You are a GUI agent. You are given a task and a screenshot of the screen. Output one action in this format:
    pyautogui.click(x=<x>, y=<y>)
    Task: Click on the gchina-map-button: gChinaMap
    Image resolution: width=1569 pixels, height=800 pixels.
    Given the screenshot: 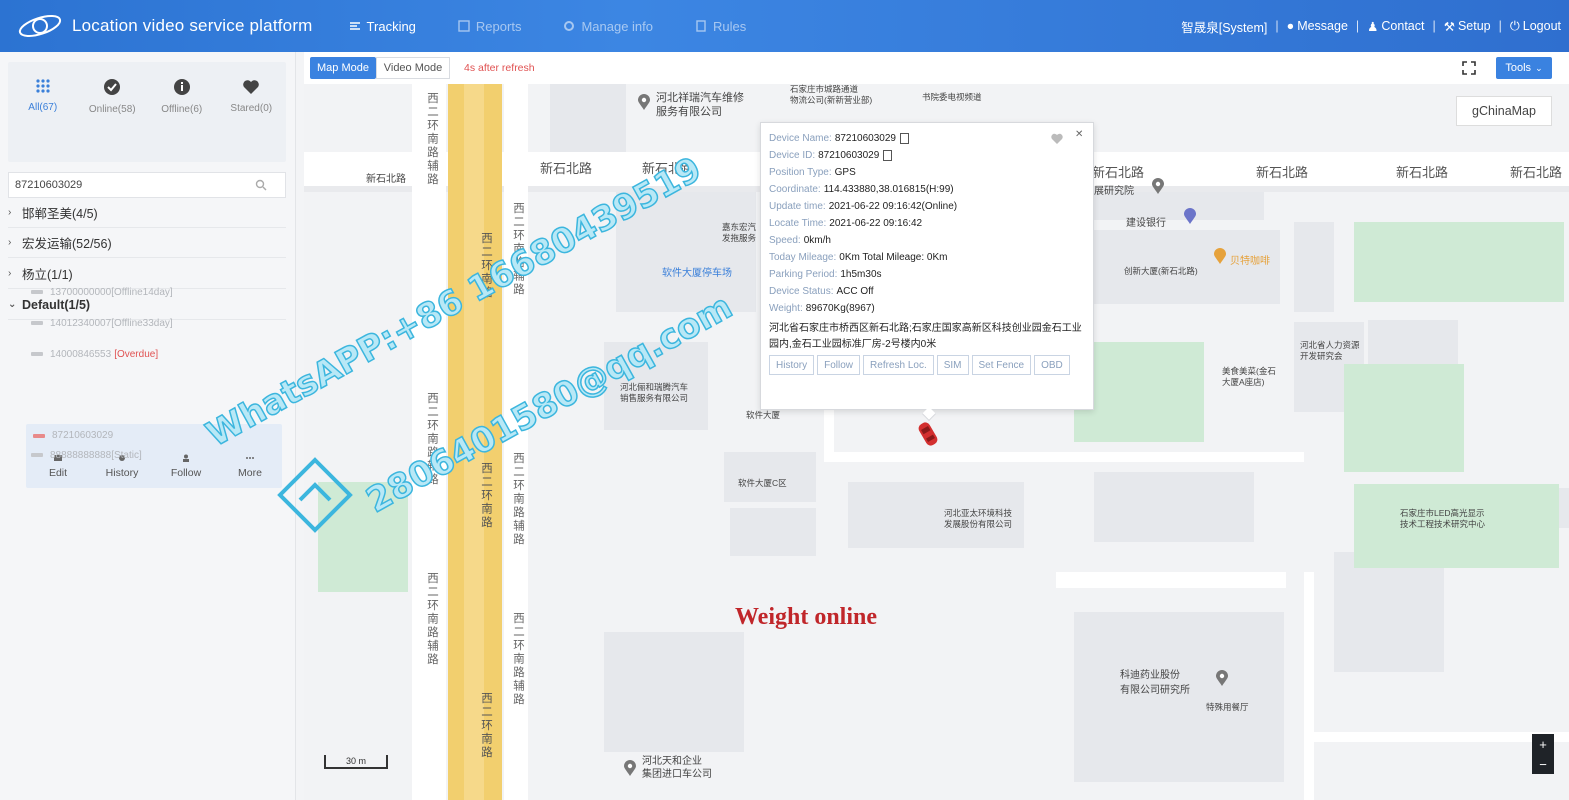 What is the action you would take?
    pyautogui.click(x=1504, y=111)
    